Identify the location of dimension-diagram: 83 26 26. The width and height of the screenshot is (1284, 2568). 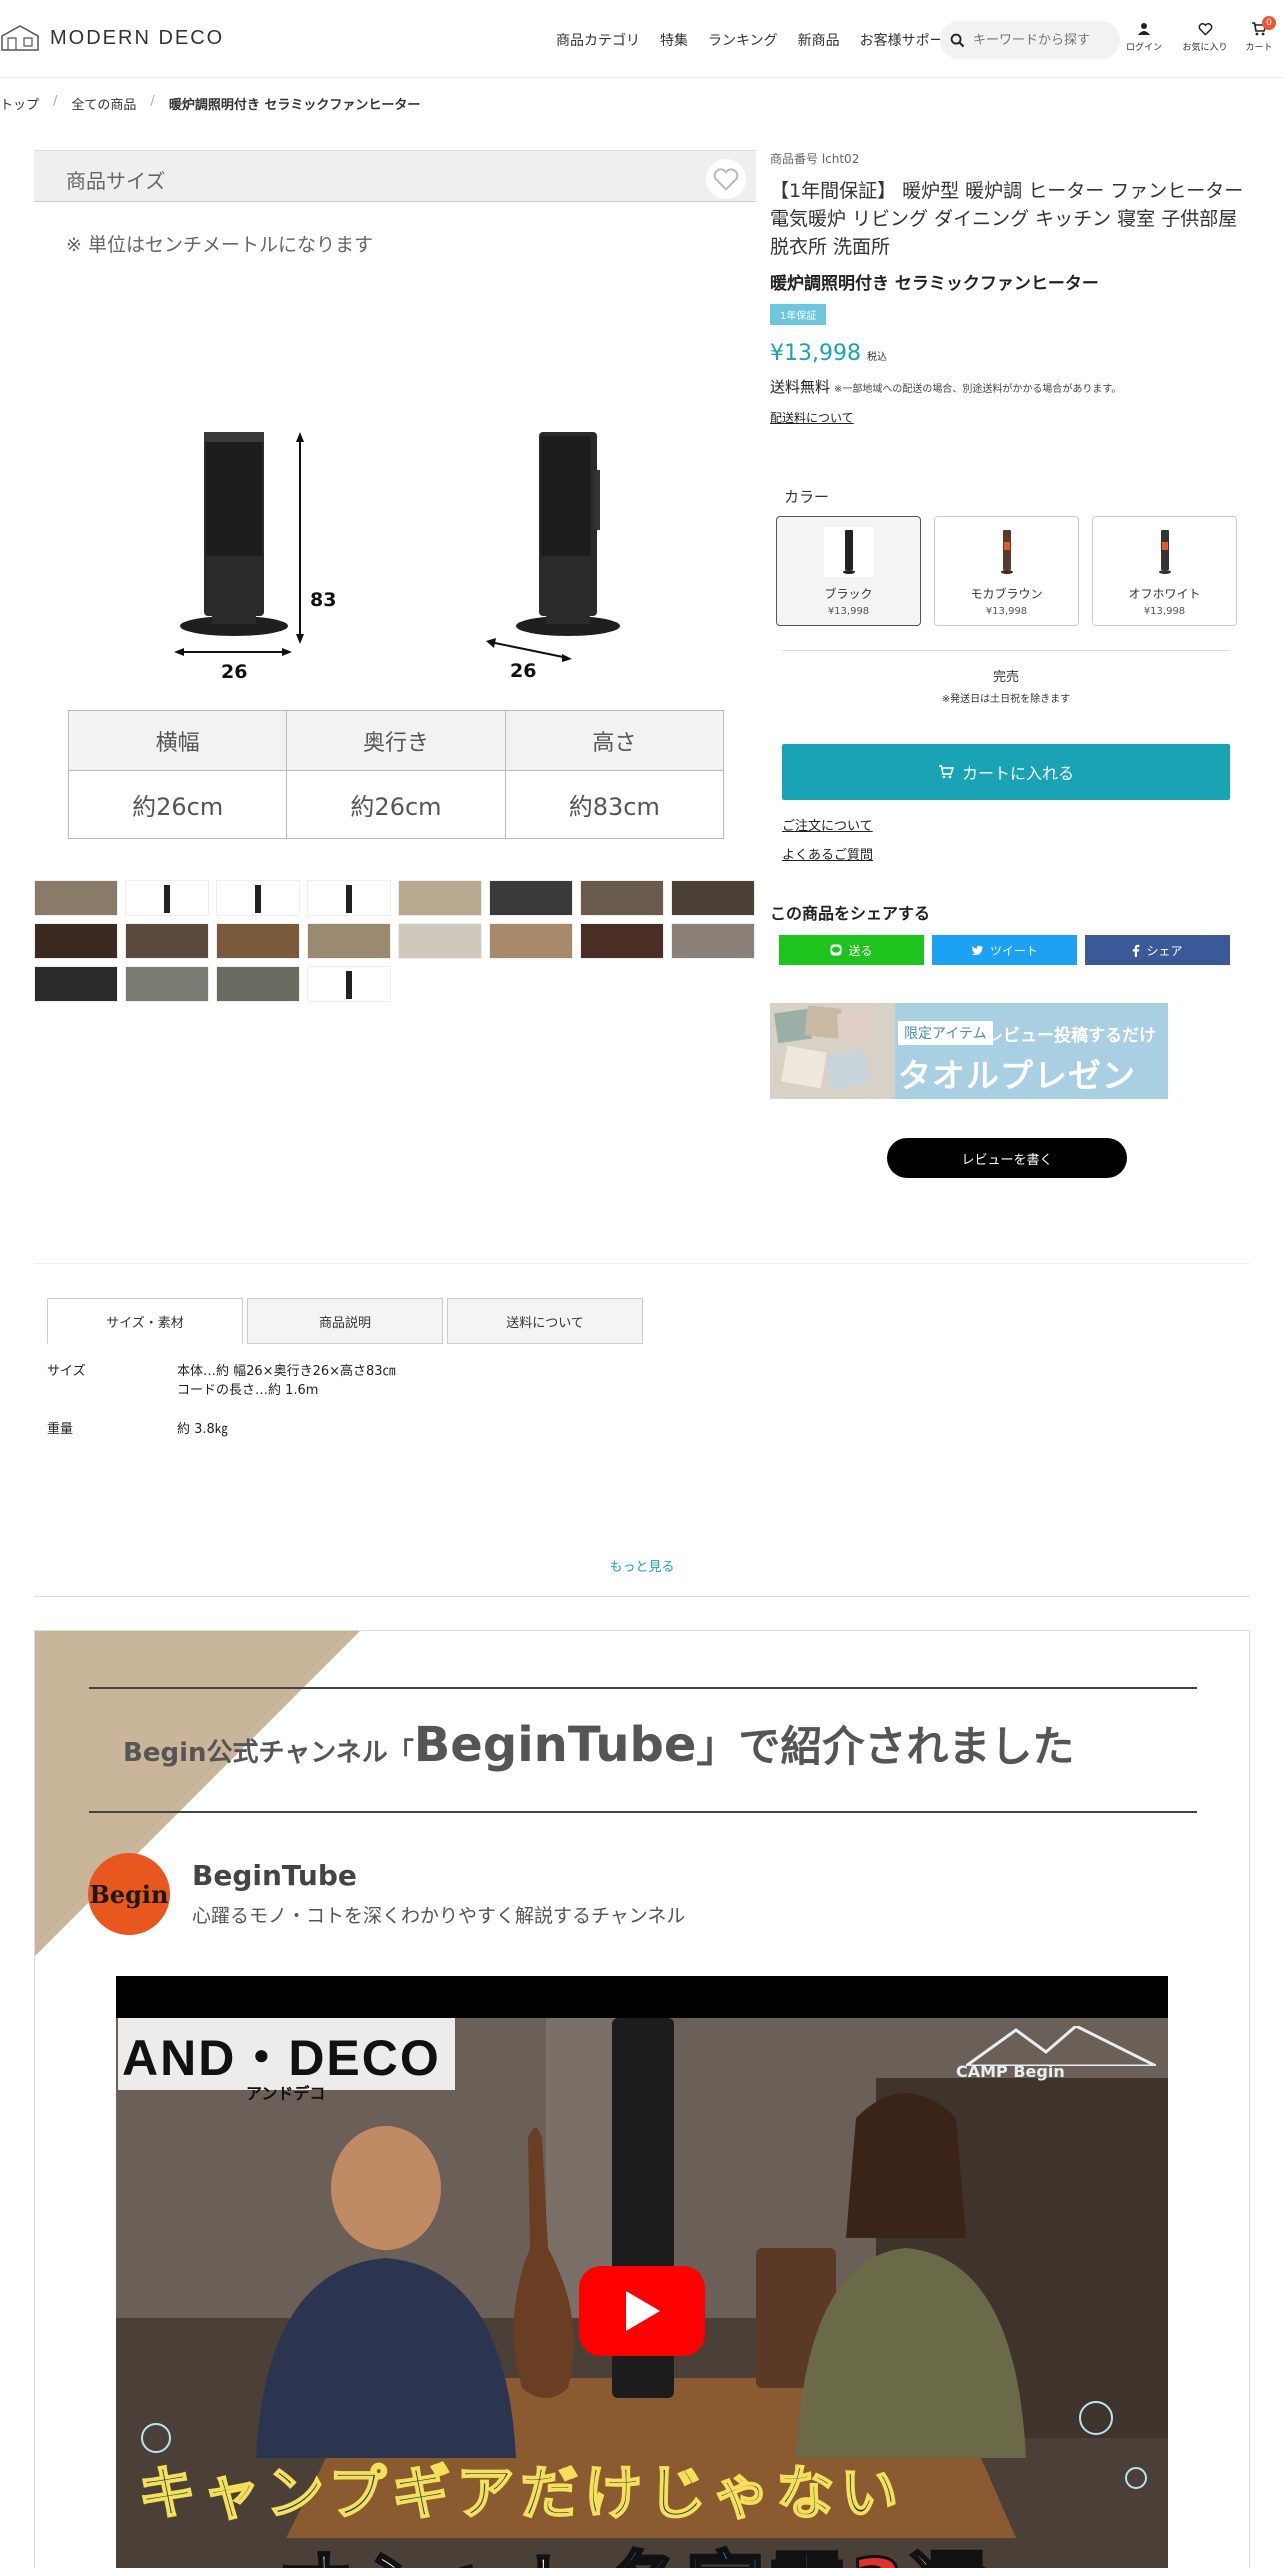
(397, 557).